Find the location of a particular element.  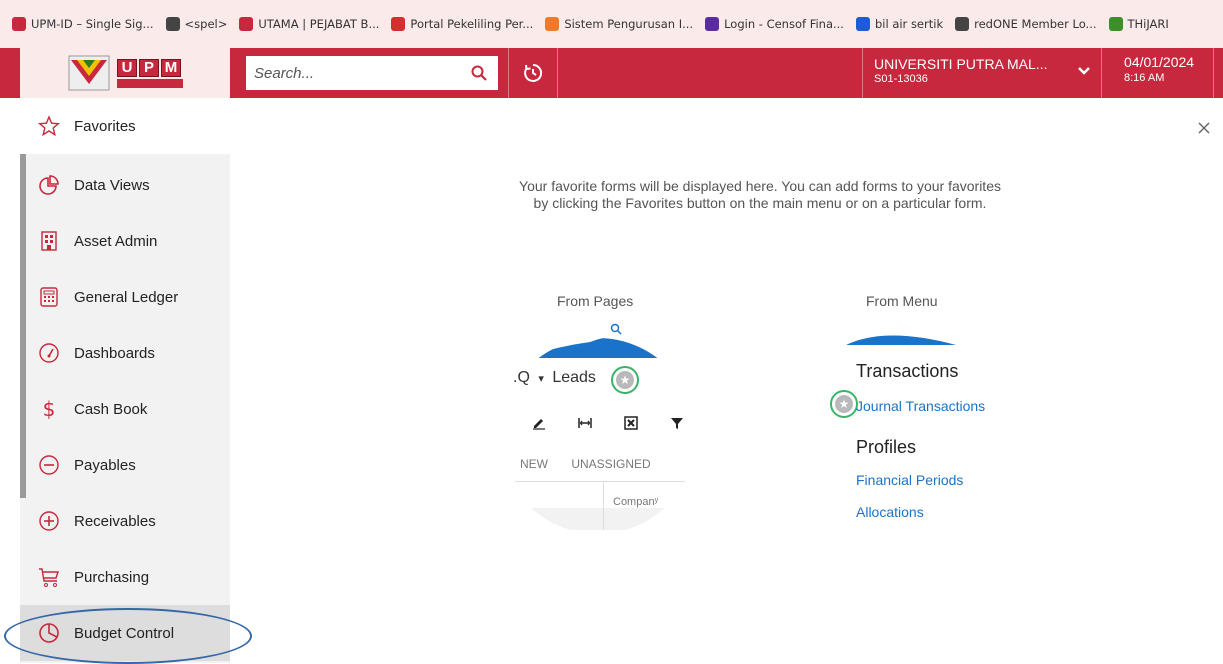

company-selector: UNIVERSITI PUTRA MAL... S01-13036 is located at coordinates (982, 73).